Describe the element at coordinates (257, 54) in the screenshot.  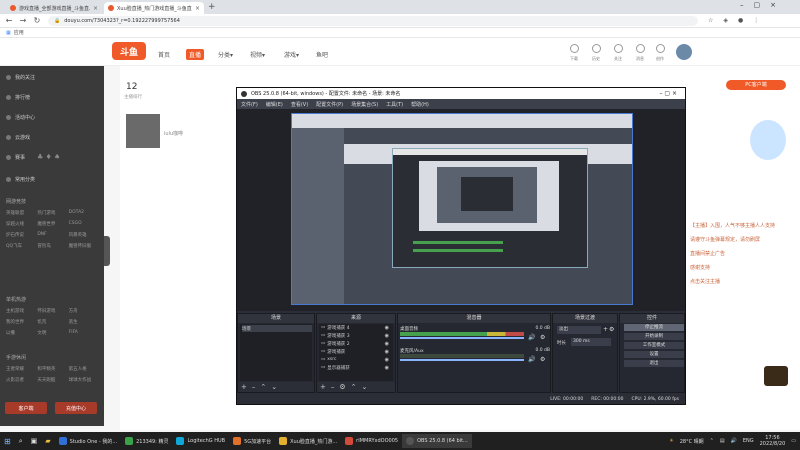
I see `nav-video: 视频▾` at that location.